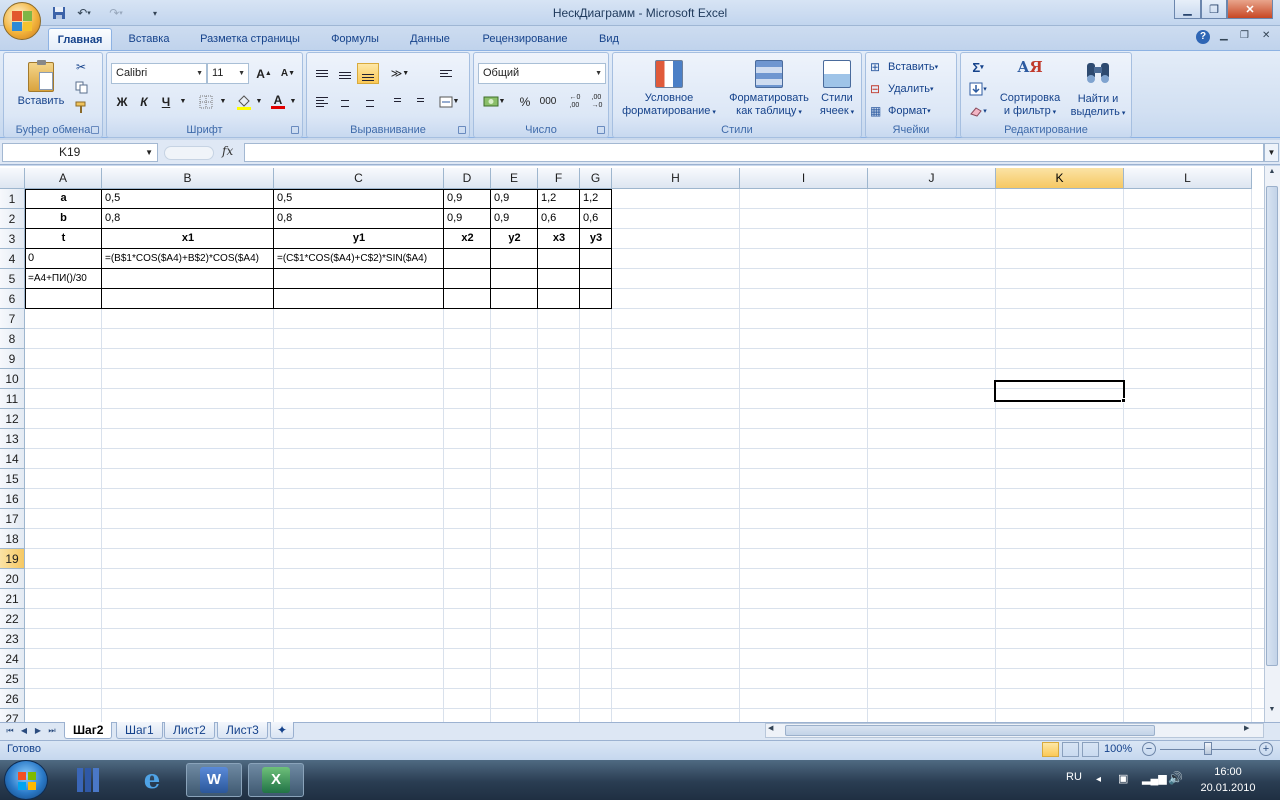  Describe the element at coordinates (295, 130) in the screenshot. I see `dialog-launcher-icon` at that location.